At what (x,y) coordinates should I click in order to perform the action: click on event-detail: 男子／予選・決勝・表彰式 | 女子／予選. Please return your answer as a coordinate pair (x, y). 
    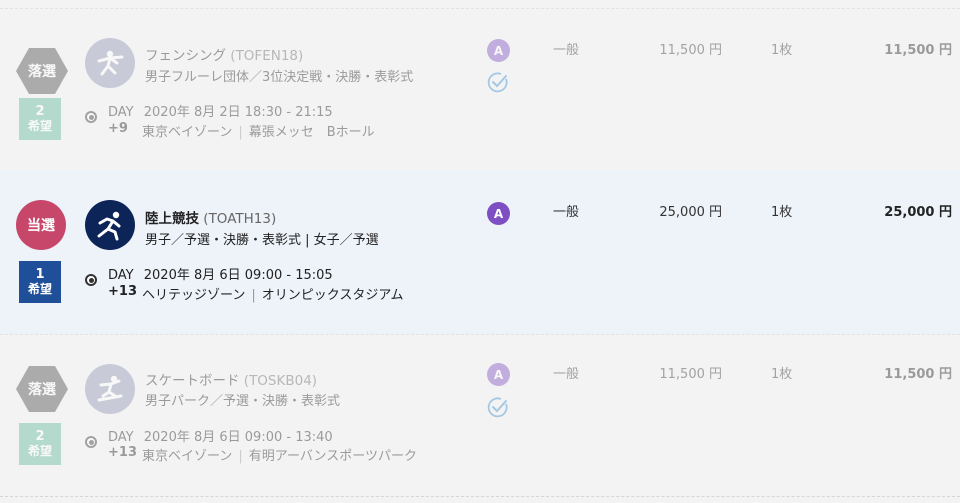
    Looking at the image, I should click on (262, 240).